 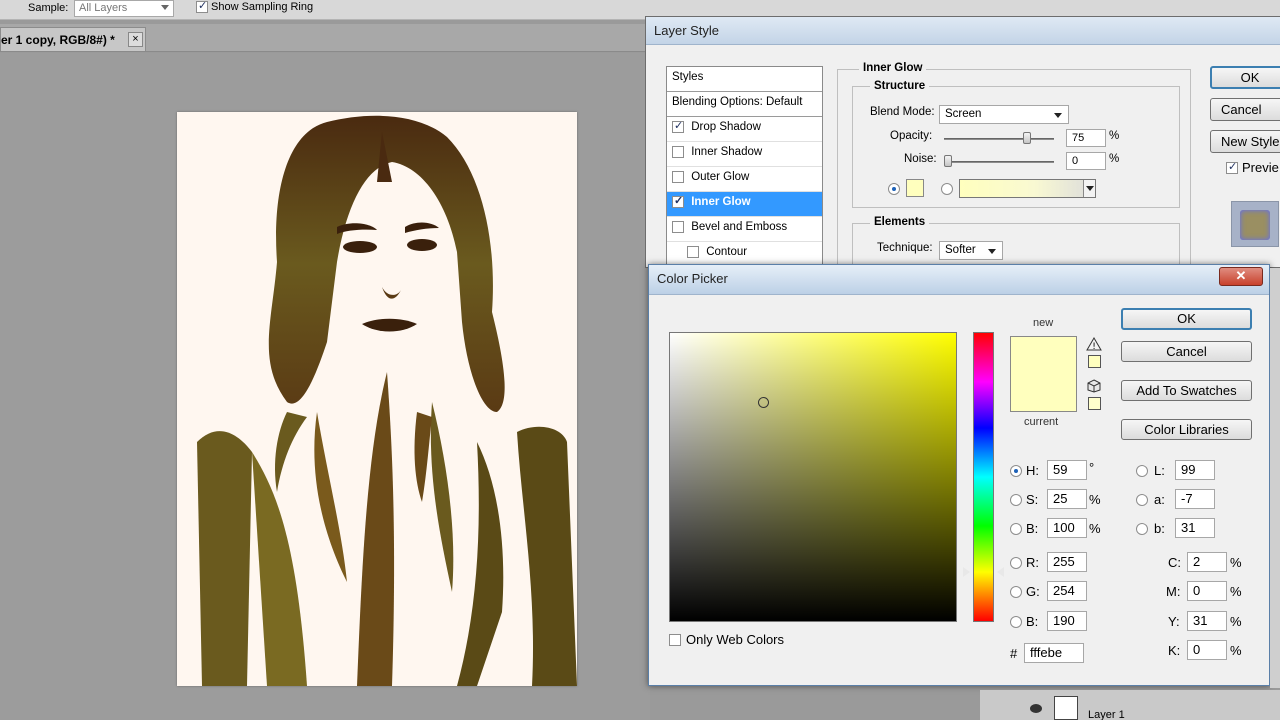 What do you see at coordinates (960, 250) in the screenshot?
I see `technique-value: Softer` at bounding box center [960, 250].